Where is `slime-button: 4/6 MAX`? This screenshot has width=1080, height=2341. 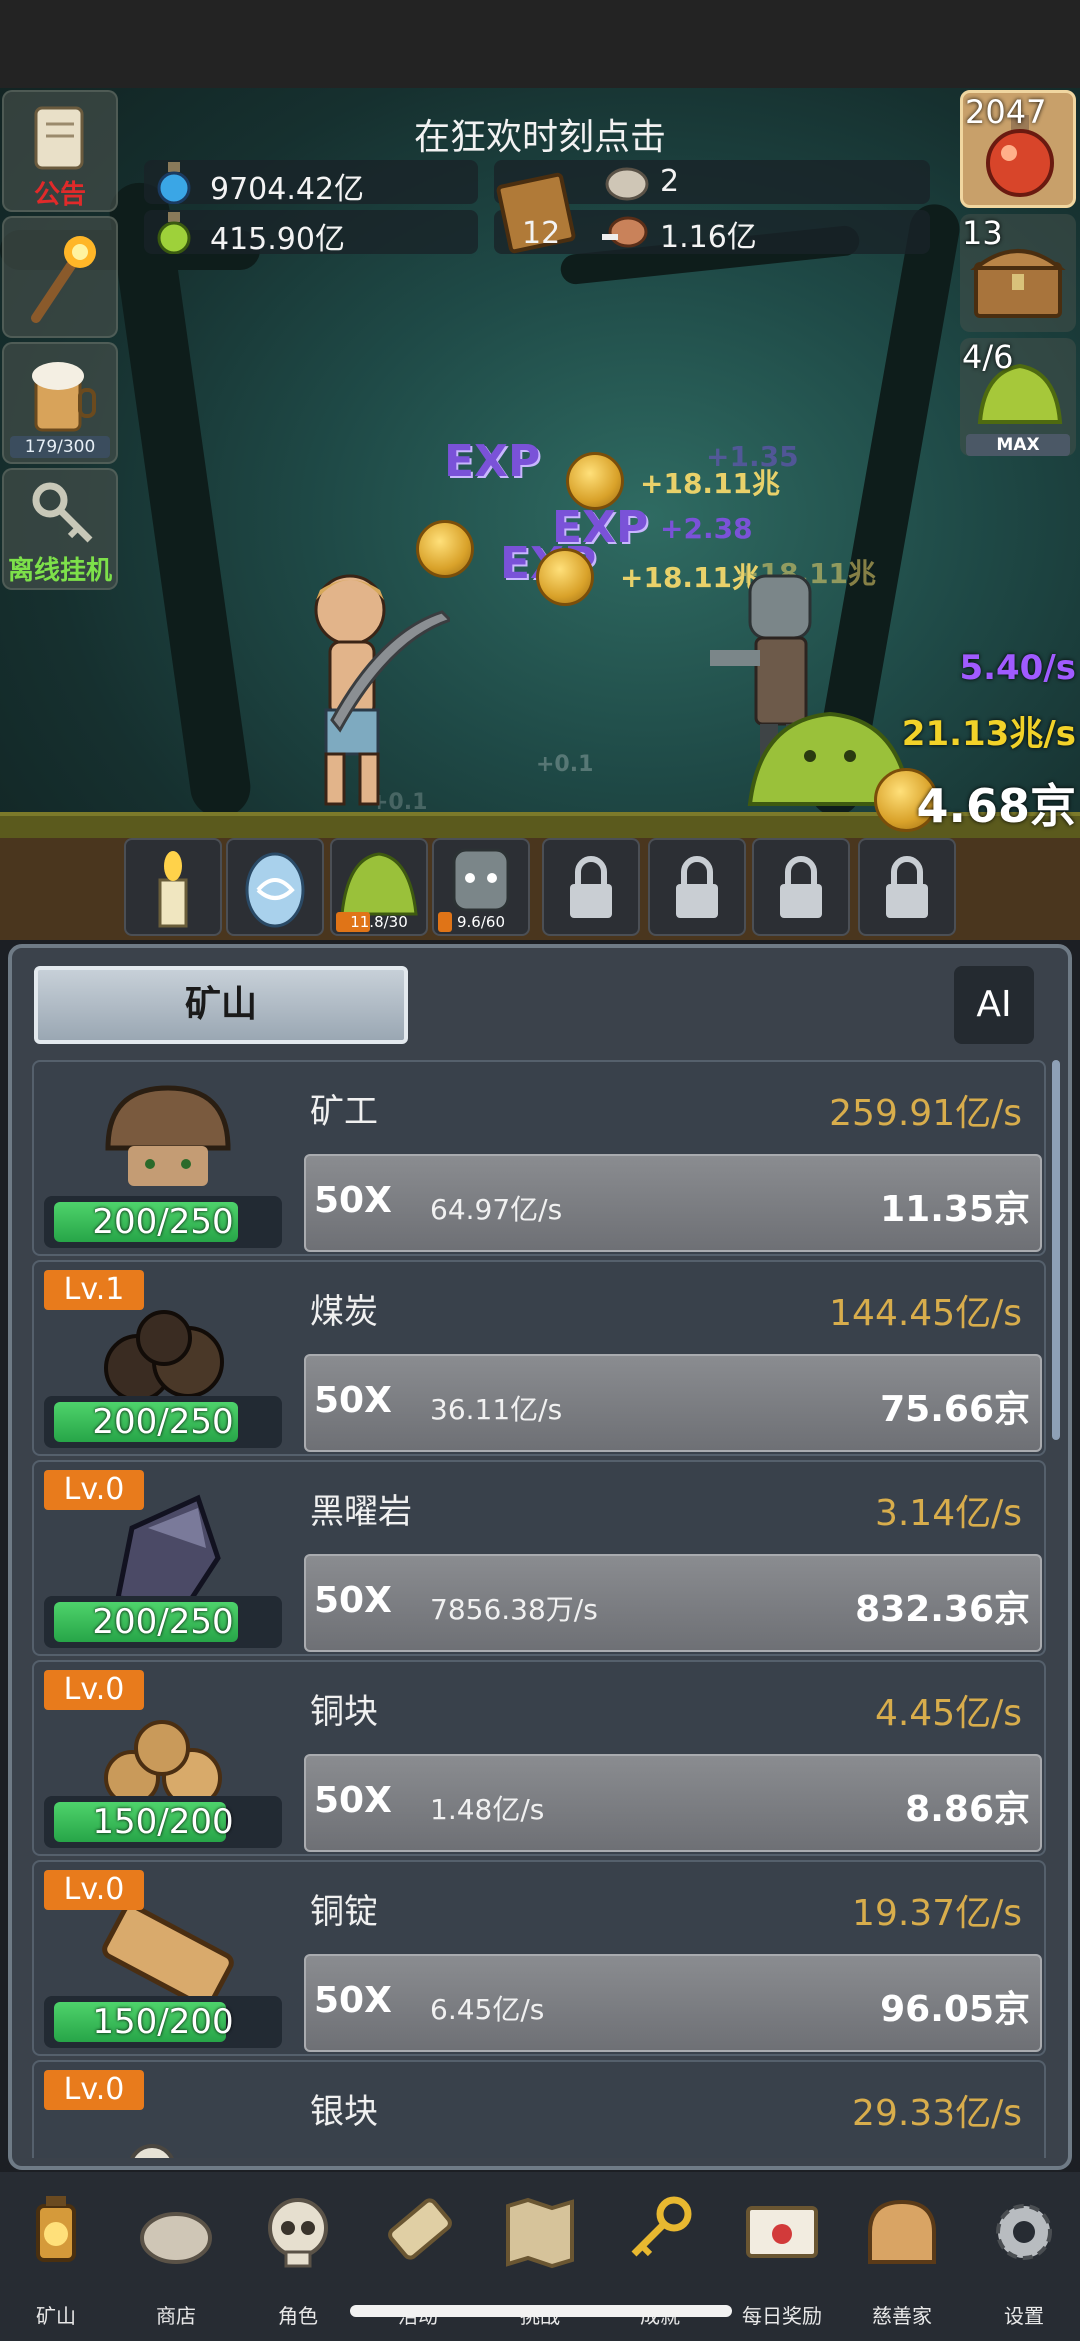 slime-button: 4/6 MAX is located at coordinates (1018, 397).